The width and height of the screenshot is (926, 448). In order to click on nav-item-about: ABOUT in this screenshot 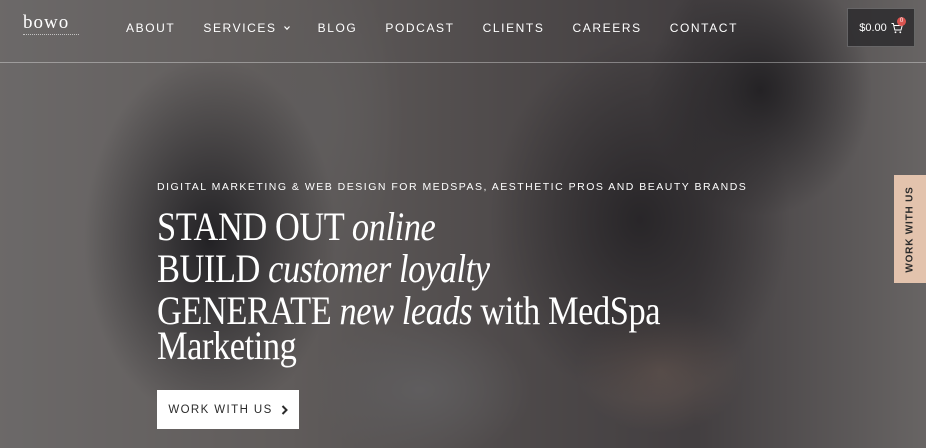, I will do `click(150, 28)`.